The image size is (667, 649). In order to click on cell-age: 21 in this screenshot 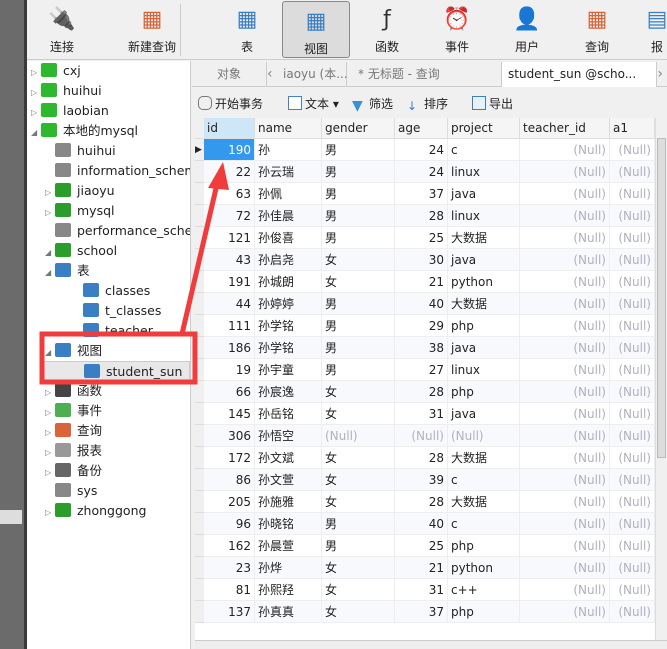, I will do `click(421, 568)`.